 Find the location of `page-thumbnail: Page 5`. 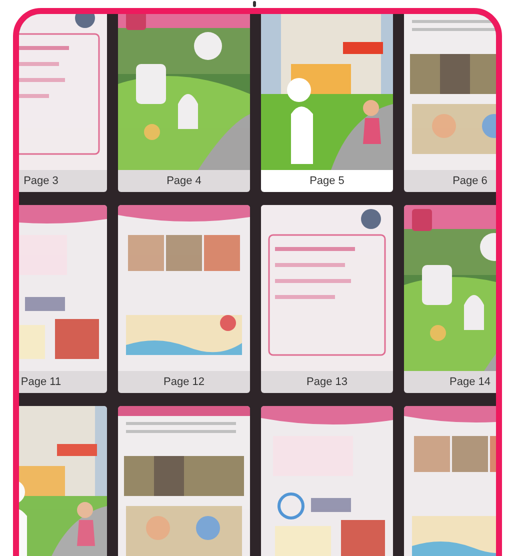

page-thumbnail: Page 5 is located at coordinates (327, 103).